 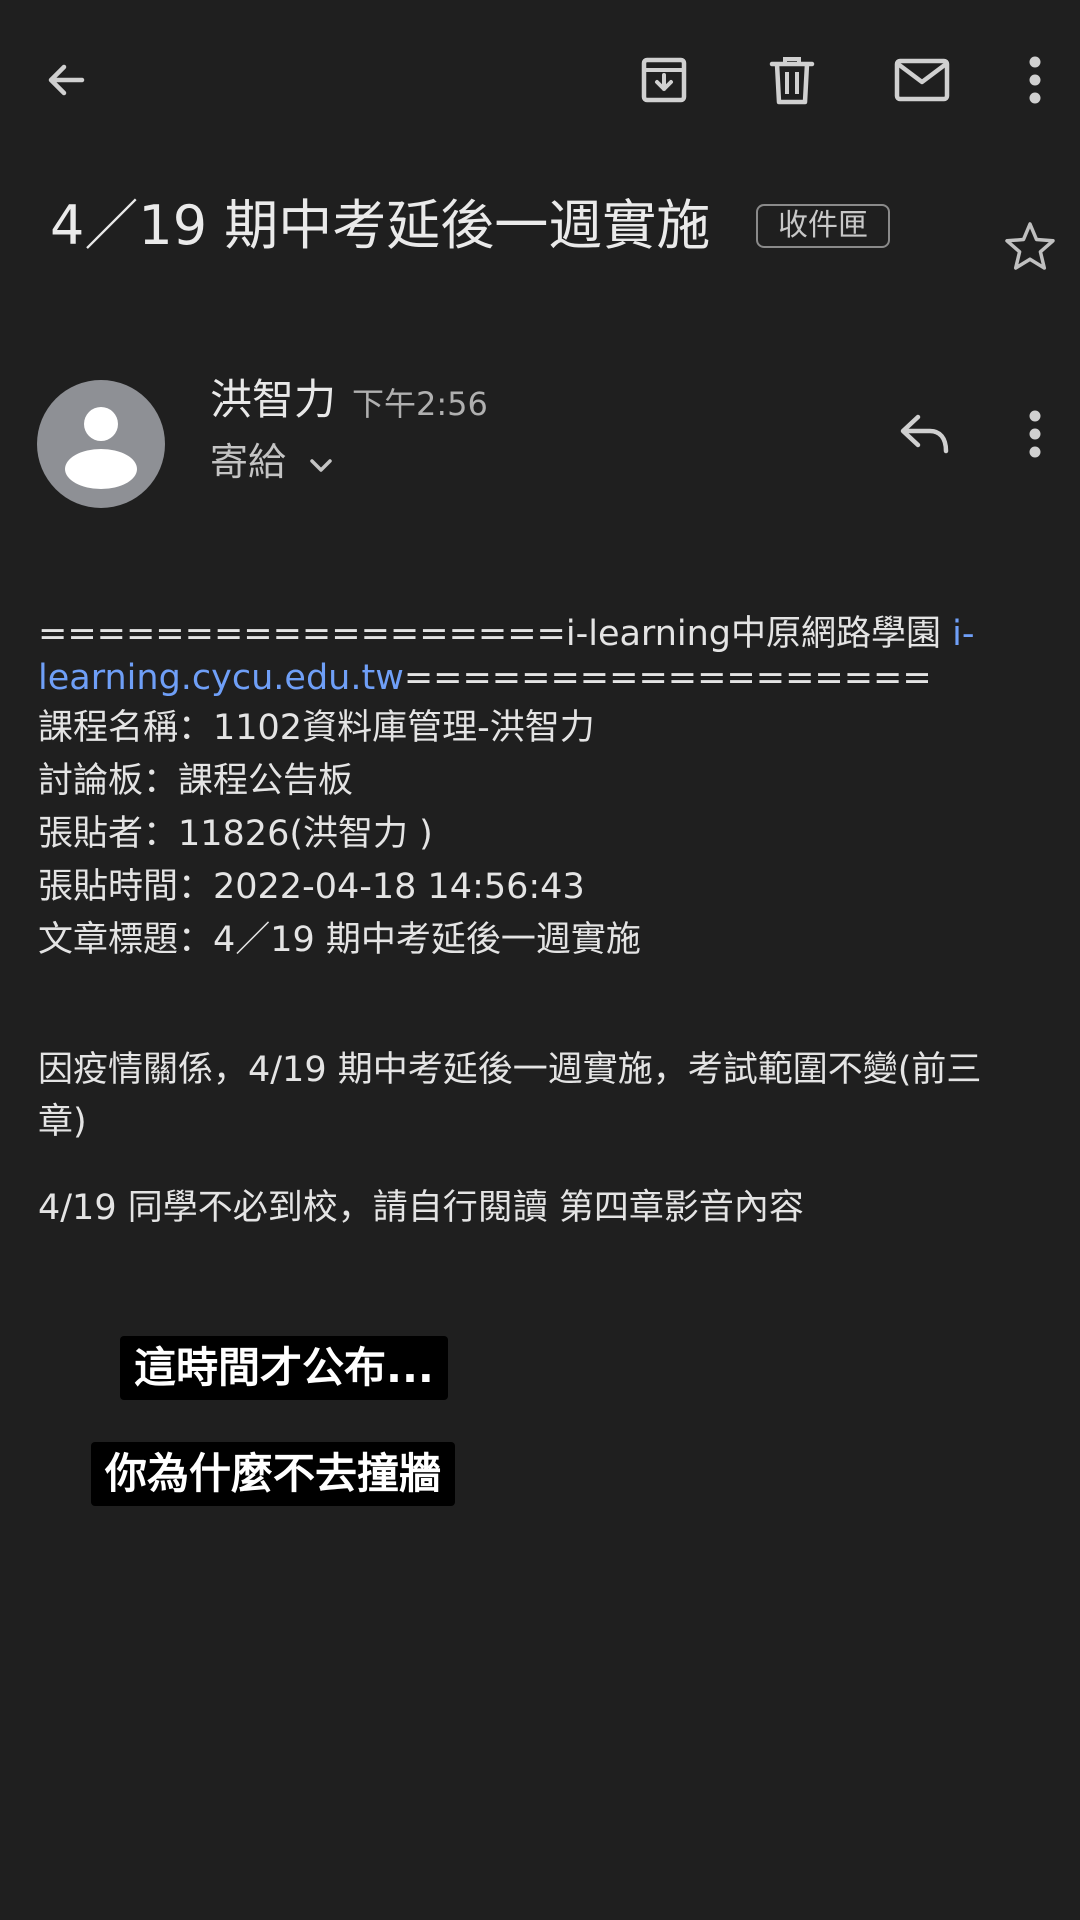 I want to click on mail-icon, so click(x=922, y=80).